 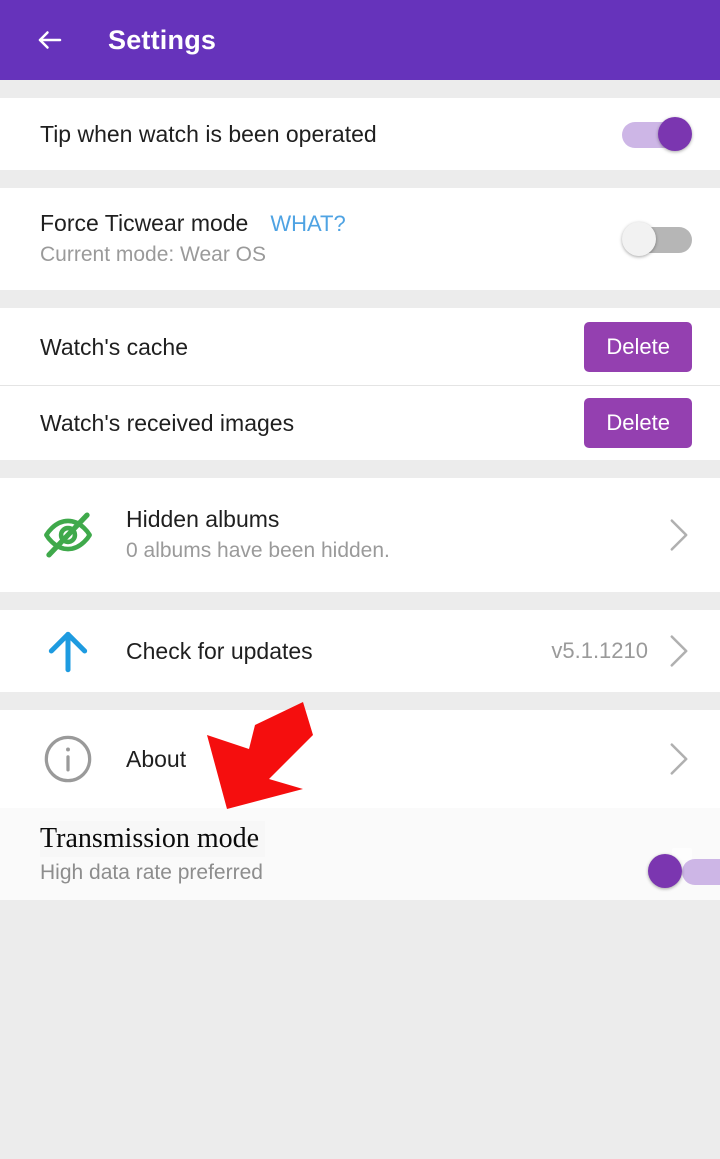 I want to click on row-subtitle: High data rate preferred, so click(x=151, y=872).